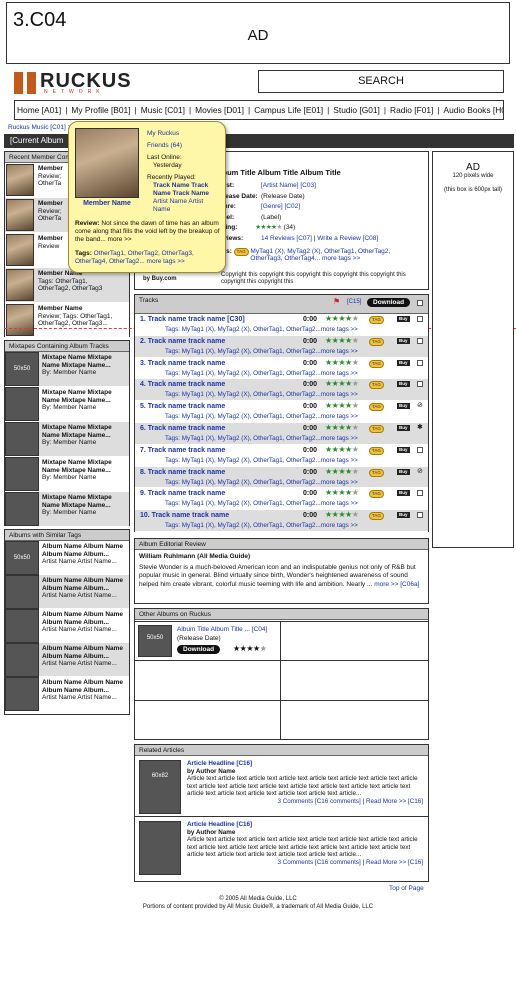  I want to click on other-album-download-button: Download, so click(199, 649).